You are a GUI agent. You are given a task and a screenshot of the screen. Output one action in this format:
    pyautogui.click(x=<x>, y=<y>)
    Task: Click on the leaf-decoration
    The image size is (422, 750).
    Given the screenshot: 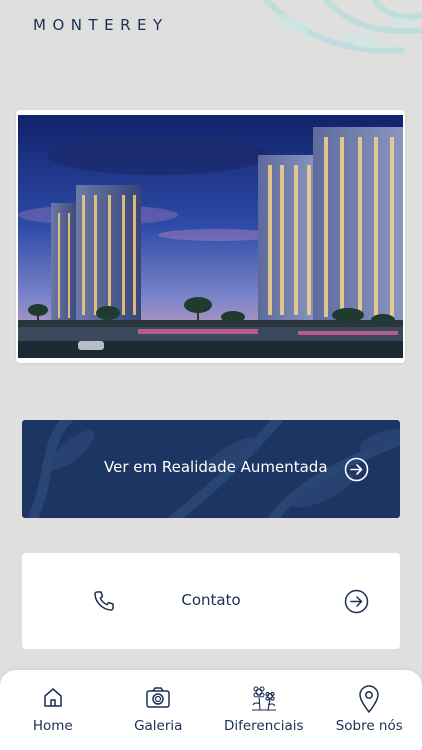 What is the action you would take?
    pyautogui.click(x=342, y=27)
    